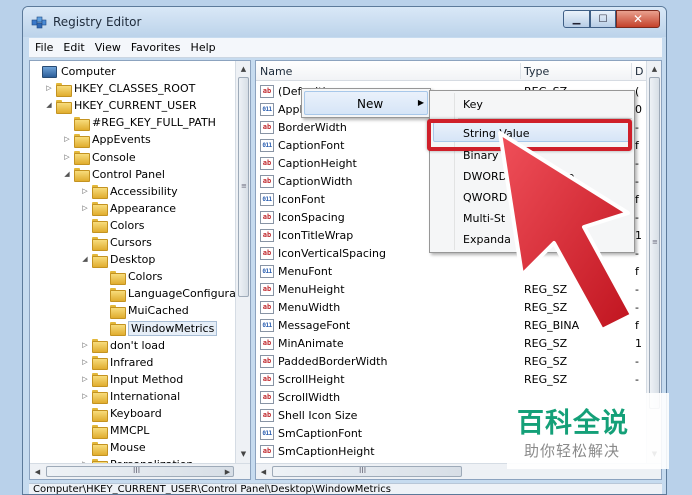 The height and width of the screenshot is (495, 692). I want to click on tree-item-label: Cursors, so click(131, 242).